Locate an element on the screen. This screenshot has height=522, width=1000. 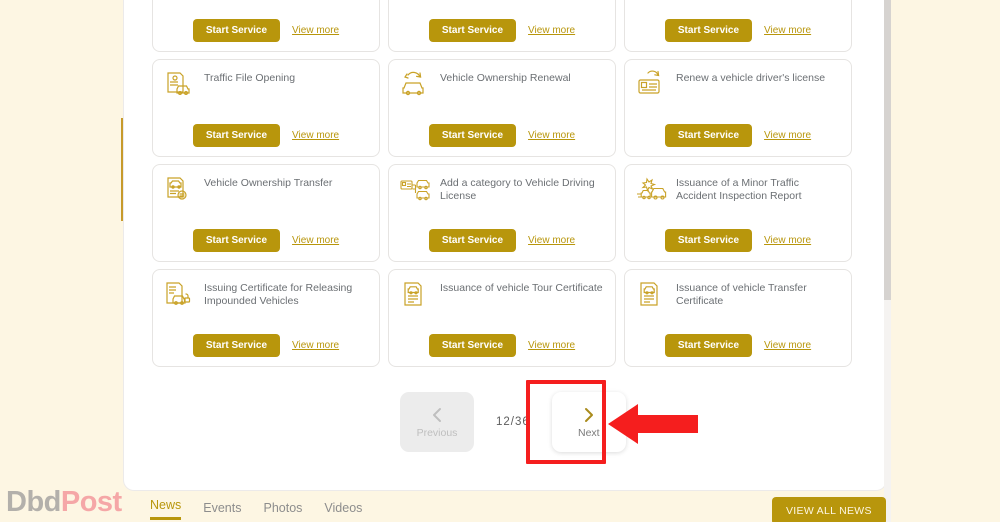
card-header: Renew a vehicle driver's license is located at coordinates (737, 85).